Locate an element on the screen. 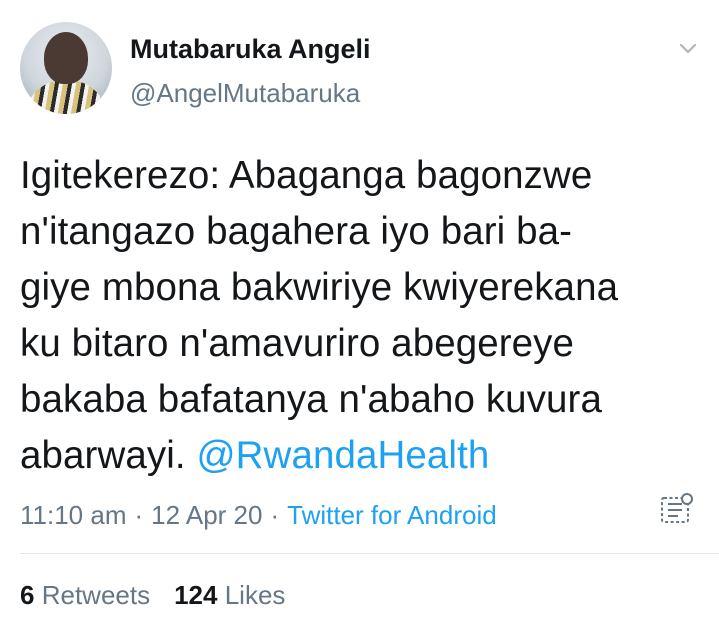 The width and height of the screenshot is (719, 621). avatar-face is located at coordinates (66, 58).